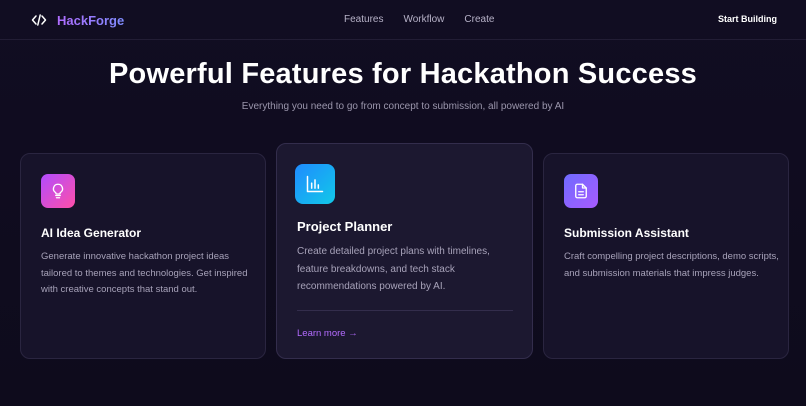 The image size is (806, 406). I want to click on card-title: Project Planner, so click(345, 226).